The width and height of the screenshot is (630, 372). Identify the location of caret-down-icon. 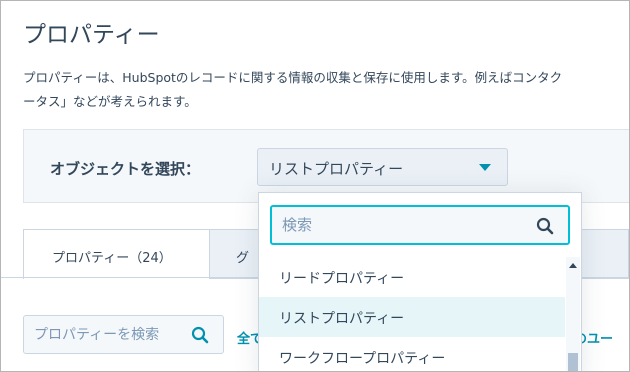
(485, 167).